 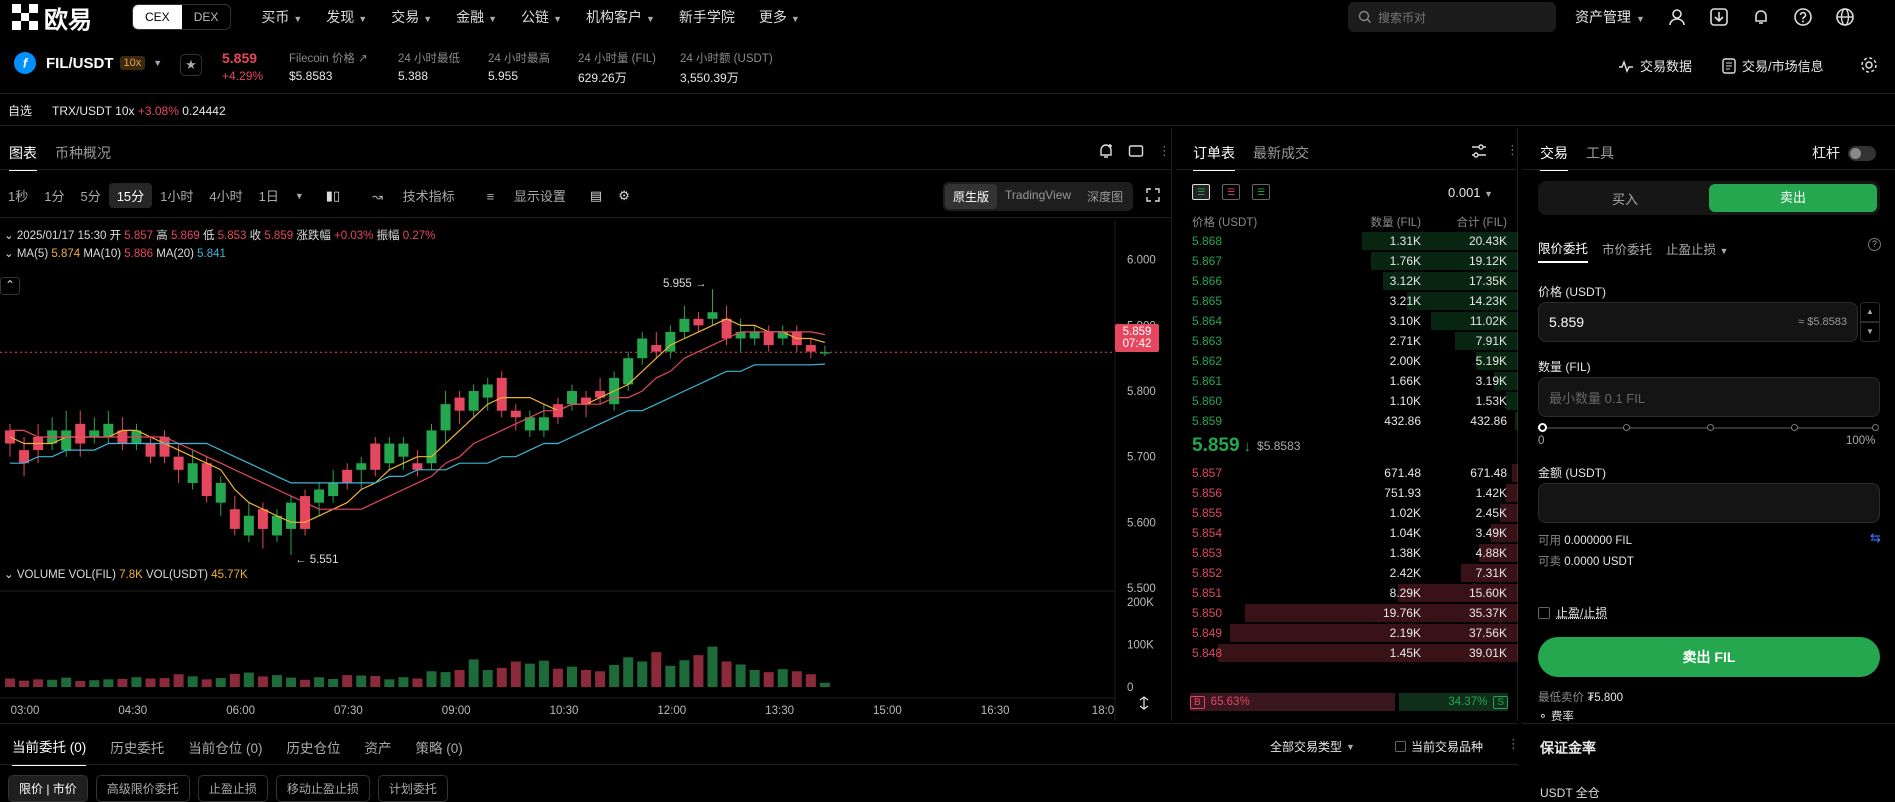 What do you see at coordinates (191, 65) in the screenshot?
I see `favorite-star-icon: ★` at bounding box center [191, 65].